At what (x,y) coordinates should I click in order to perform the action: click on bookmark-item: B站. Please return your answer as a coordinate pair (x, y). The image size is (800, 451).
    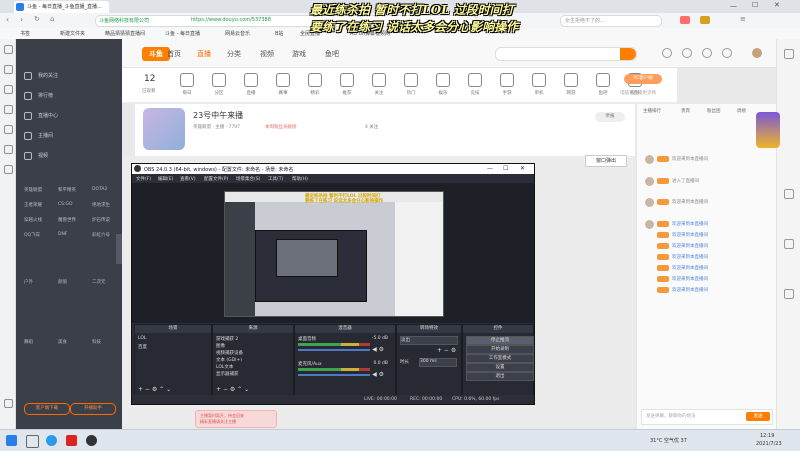
    Looking at the image, I should click on (279, 33).